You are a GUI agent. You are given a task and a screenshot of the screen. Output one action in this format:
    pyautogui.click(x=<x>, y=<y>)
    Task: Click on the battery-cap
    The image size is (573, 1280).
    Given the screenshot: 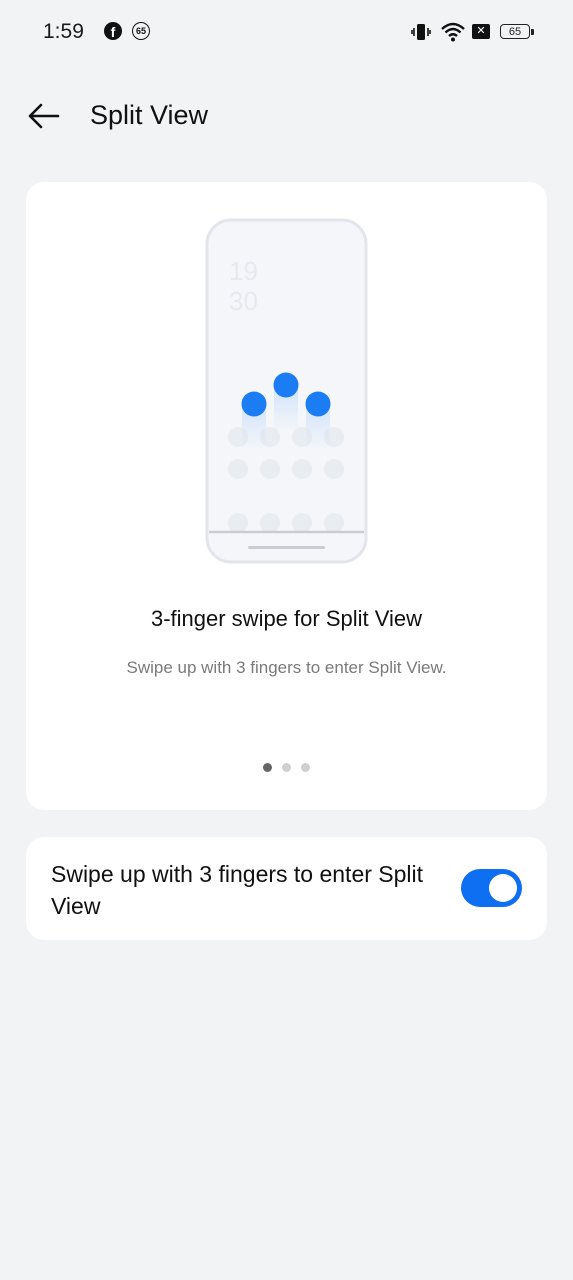 What is the action you would take?
    pyautogui.click(x=532, y=32)
    